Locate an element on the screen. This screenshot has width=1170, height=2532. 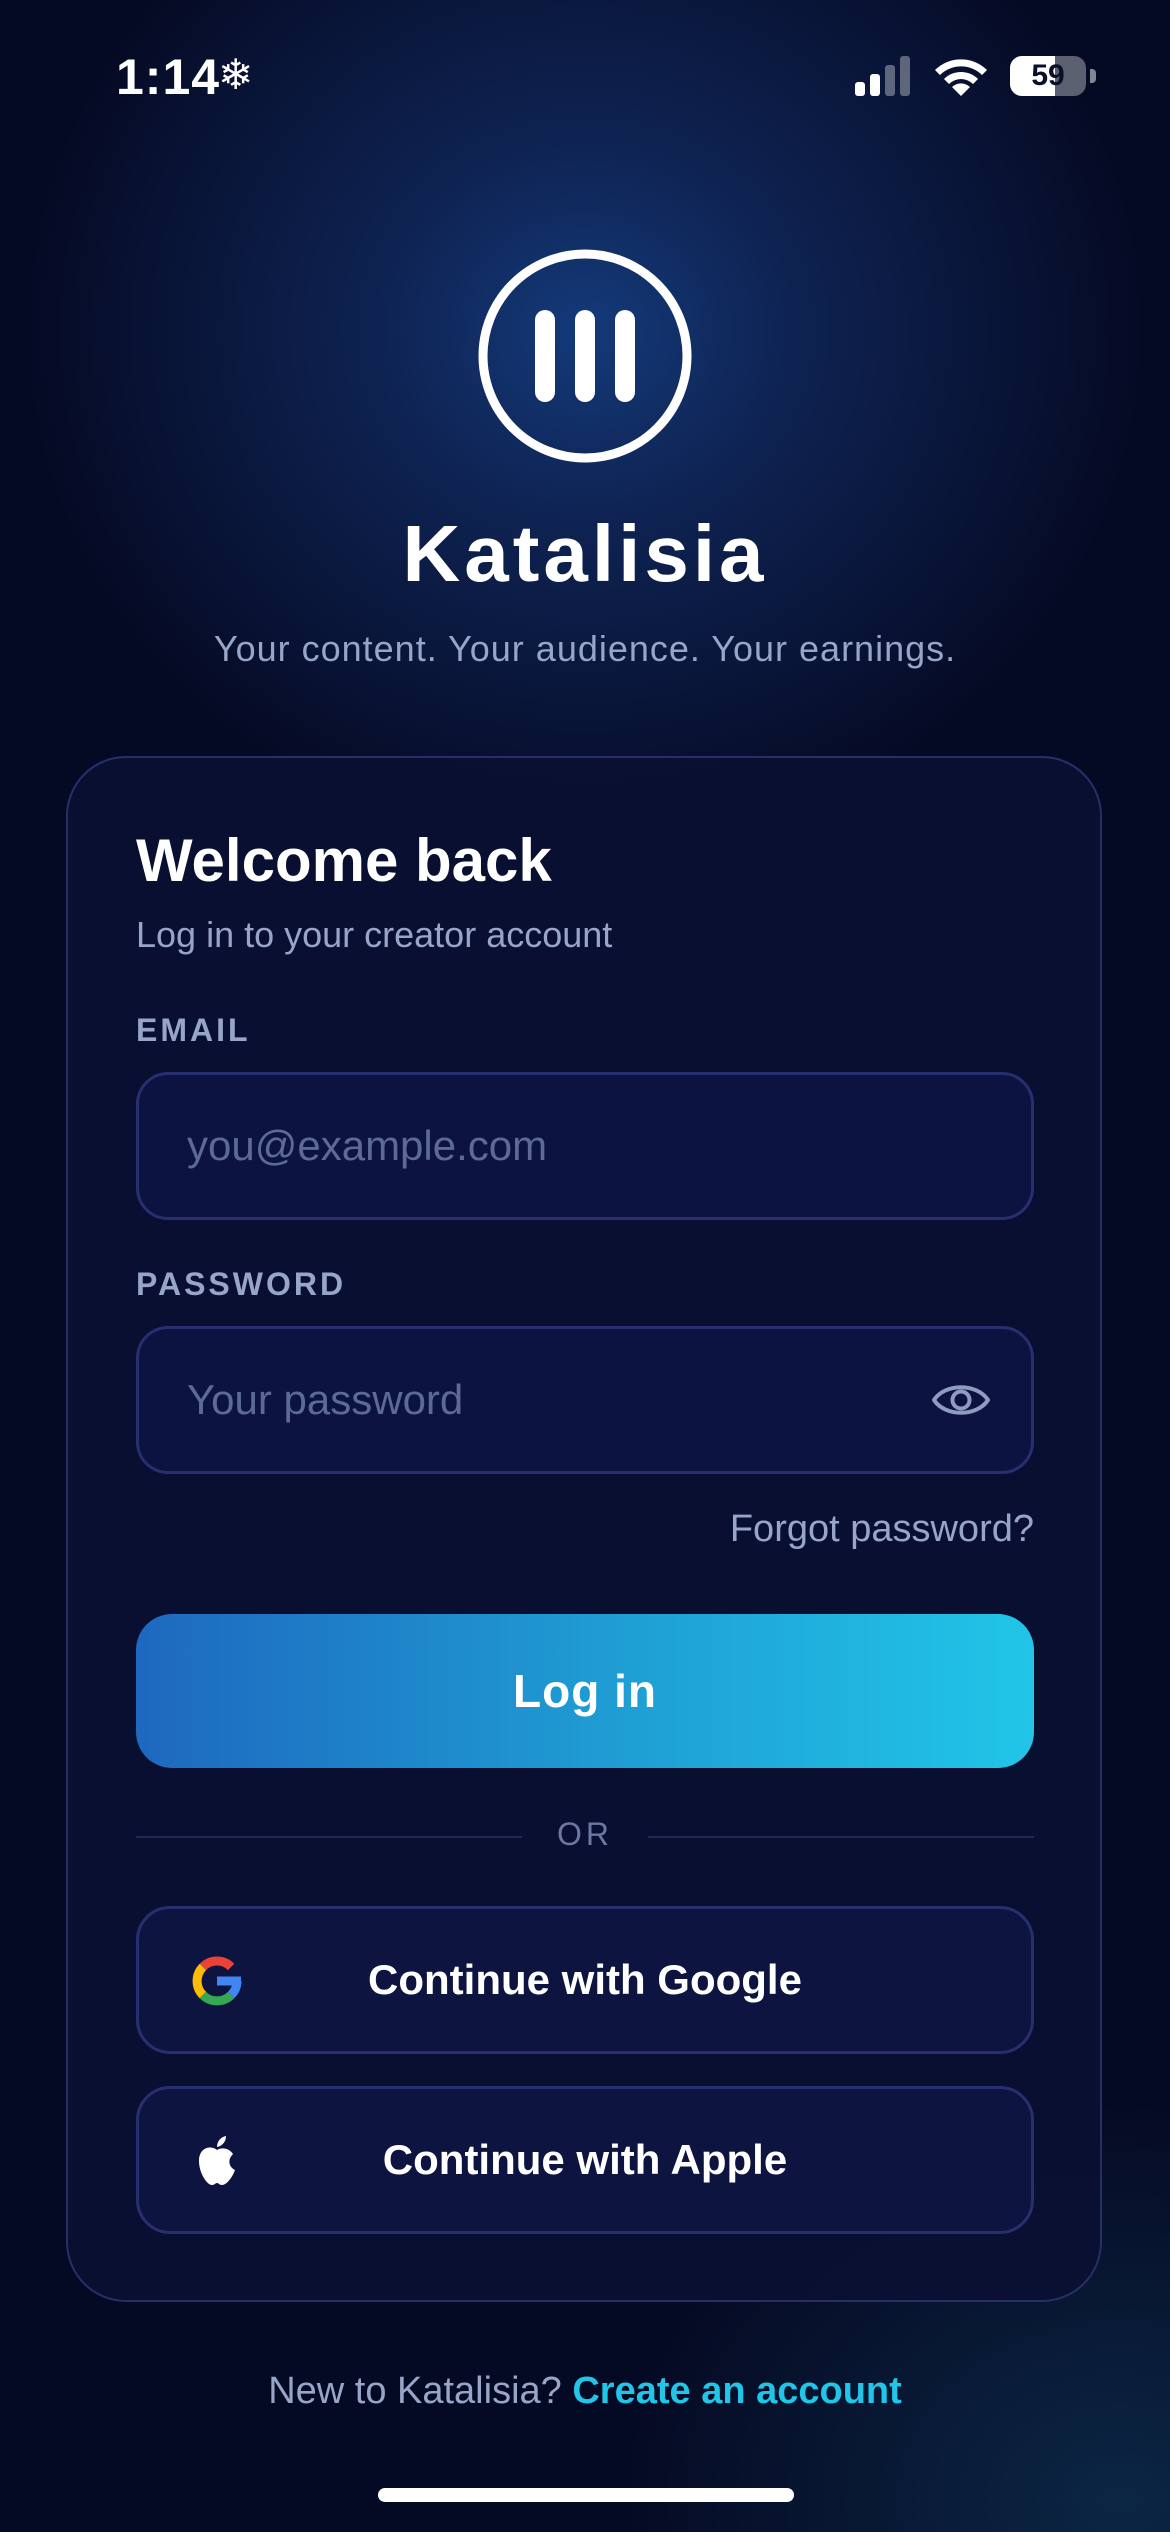
snowflake-icon: ❄ is located at coordinates (236, 74).